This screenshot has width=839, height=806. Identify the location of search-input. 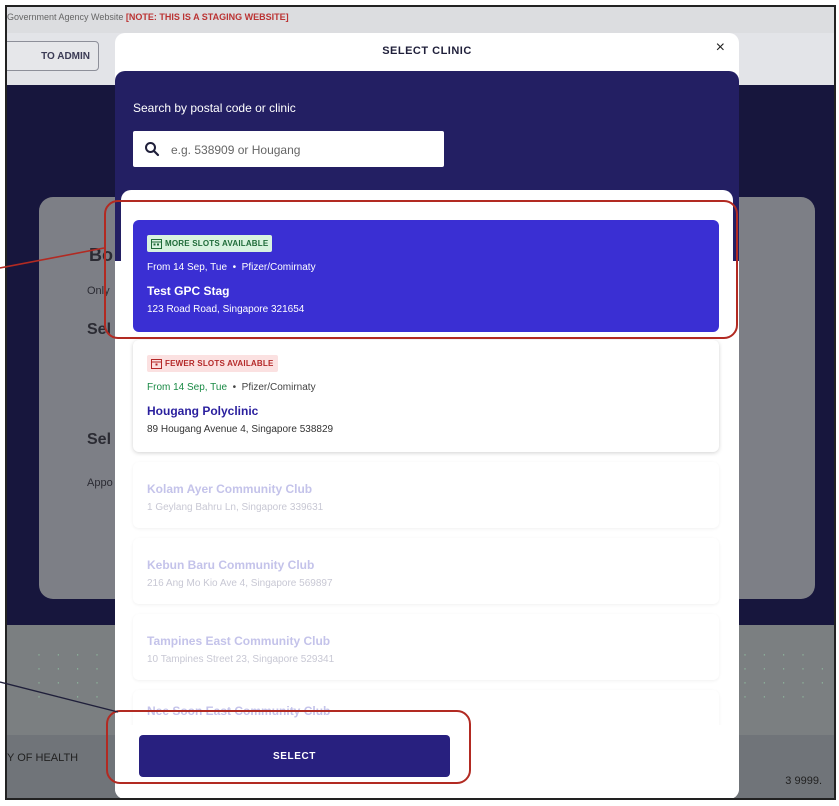
(303, 150).